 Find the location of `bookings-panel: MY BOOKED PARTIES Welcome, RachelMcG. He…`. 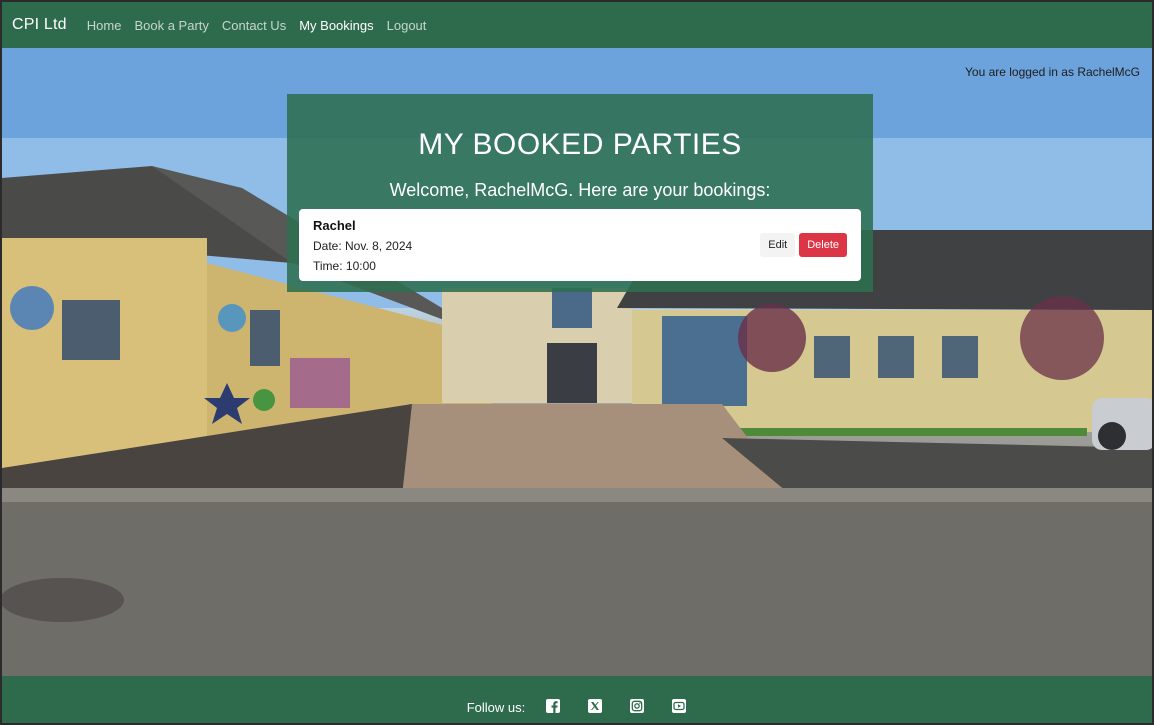

bookings-panel: MY BOOKED PARTIES Welcome, RachelMcG. He… is located at coordinates (580, 193).